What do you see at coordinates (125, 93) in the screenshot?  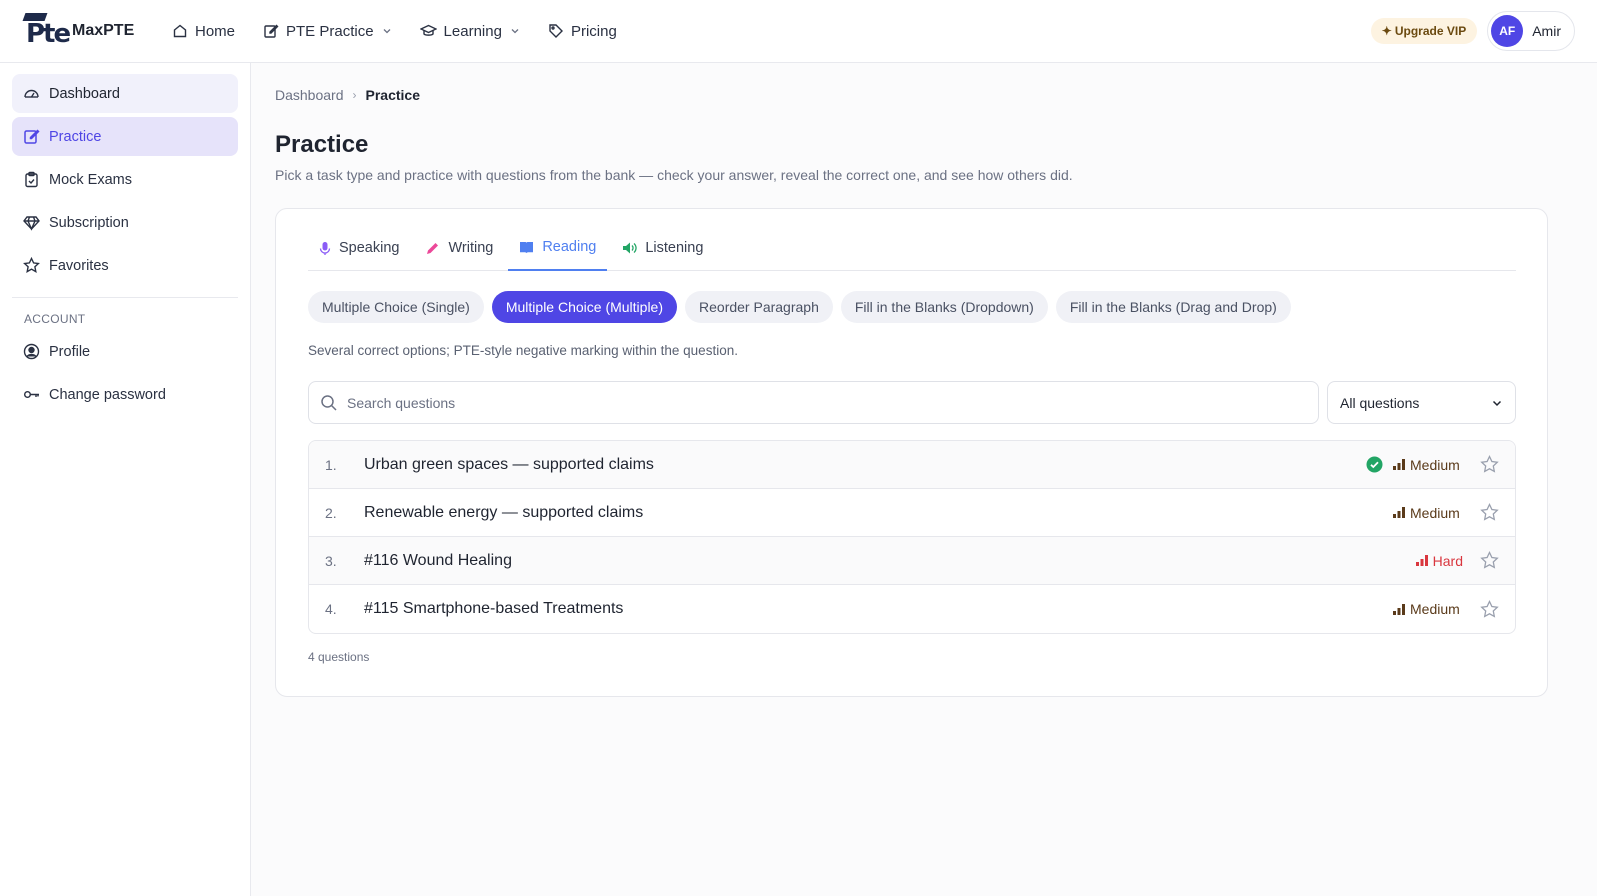 I see `sidebar-item-dashboard: Dashboard` at bounding box center [125, 93].